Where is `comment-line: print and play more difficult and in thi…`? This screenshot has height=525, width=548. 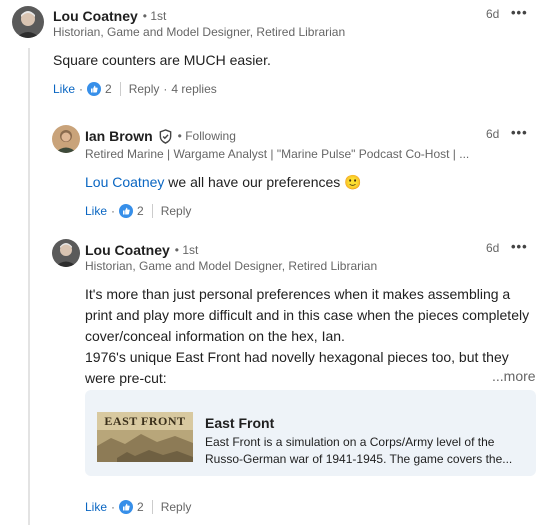
comment-line: print and play more difficult and in thi… is located at coordinates (307, 315).